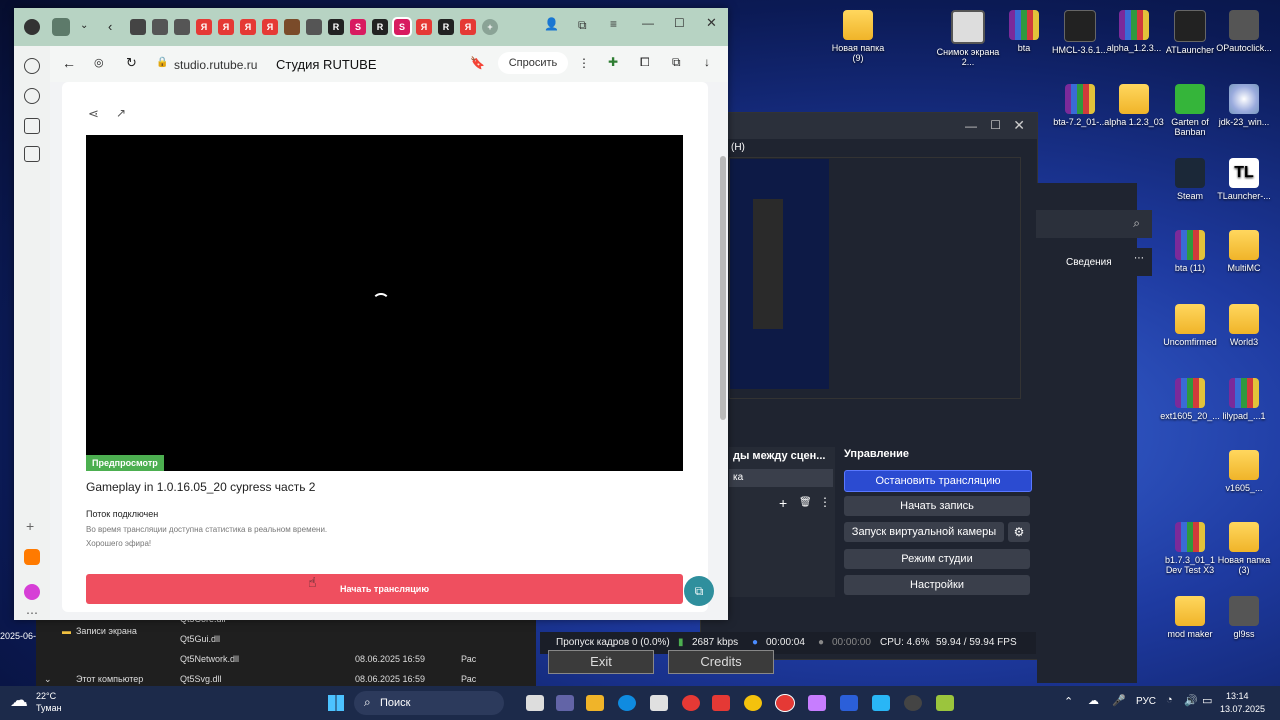 The height and width of the screenshot is (720, 1280). I want to click on table-row: Qt5Gui.dll, so click(200, 639).